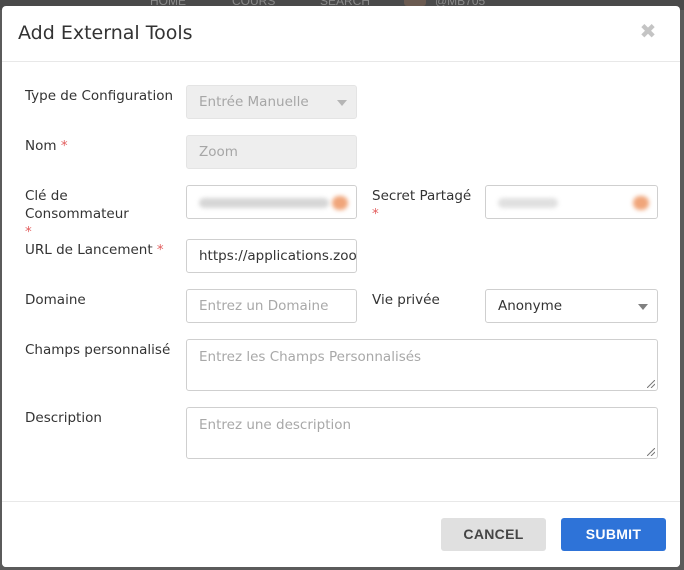  I want to click on description-textarea: Entrez une description, so click(422, 433).